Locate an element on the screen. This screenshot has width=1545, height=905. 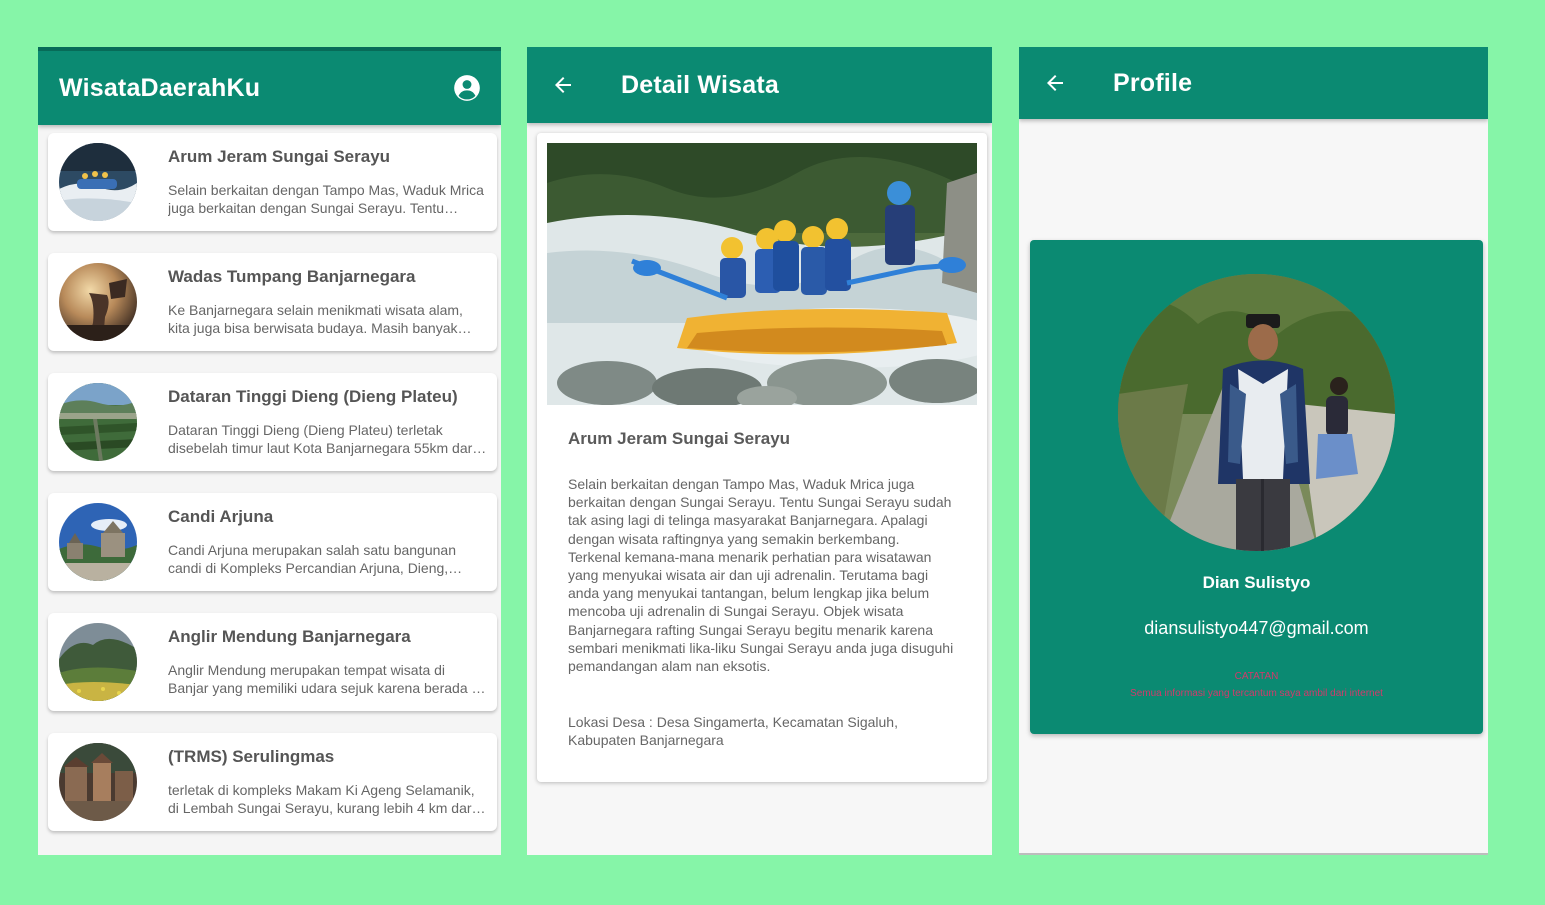
app-title: WisataDaerahKu is located at coordinates (160, 87).